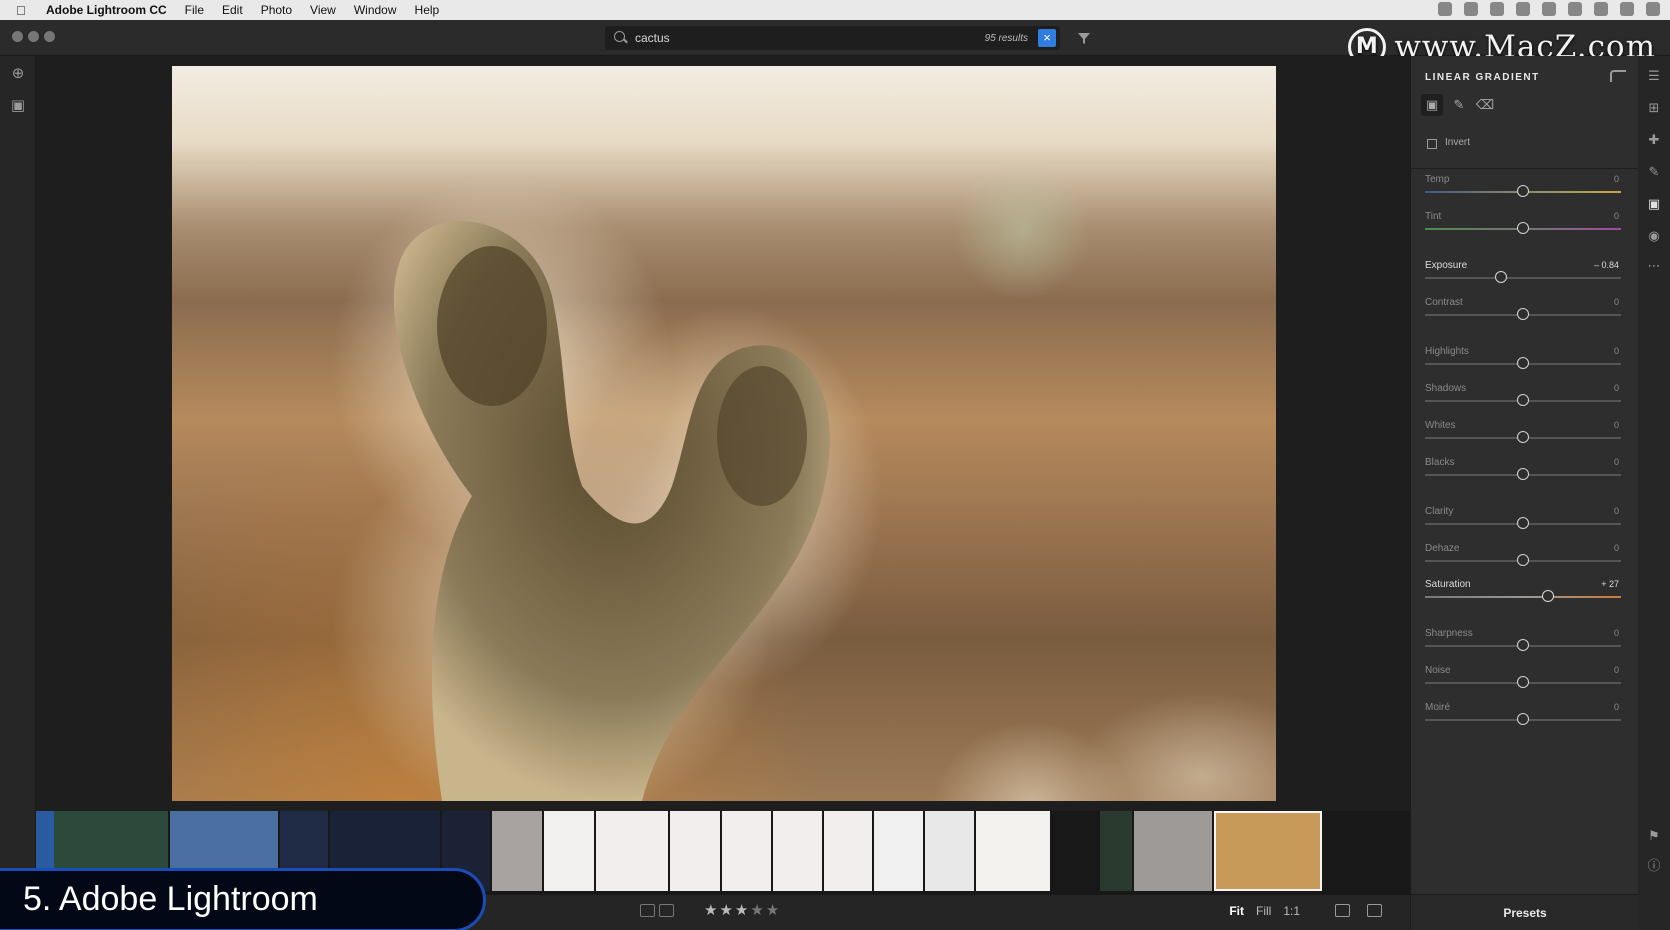 The width and height of the screenshot is (1670, 930). I want to click on record-icon, so click(1445, 9).